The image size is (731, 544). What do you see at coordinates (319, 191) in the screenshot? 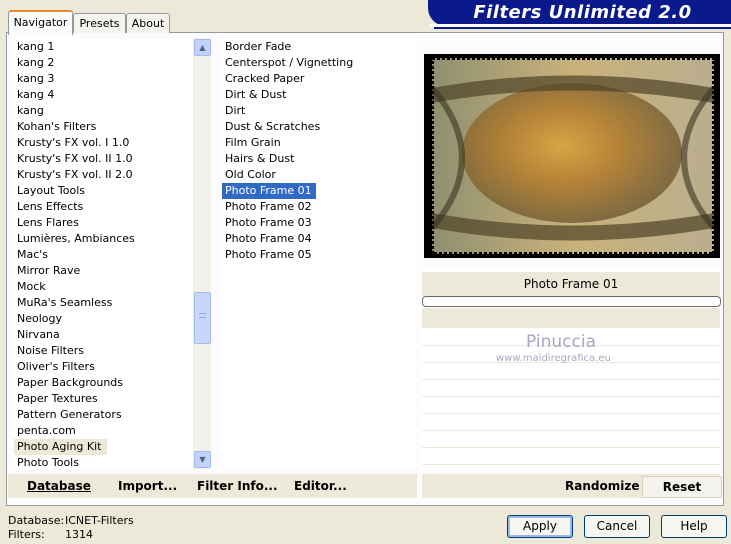
I see `filter-item: Photo Frame 01` at bounding box center [319, 191].